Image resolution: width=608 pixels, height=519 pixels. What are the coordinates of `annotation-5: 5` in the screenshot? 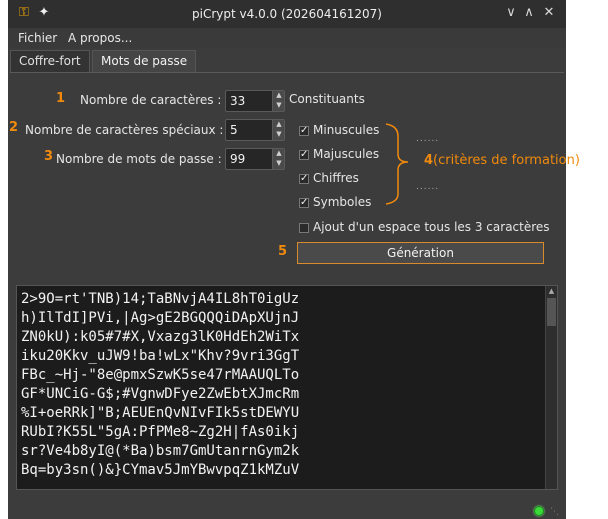 It's located at (283, 251).